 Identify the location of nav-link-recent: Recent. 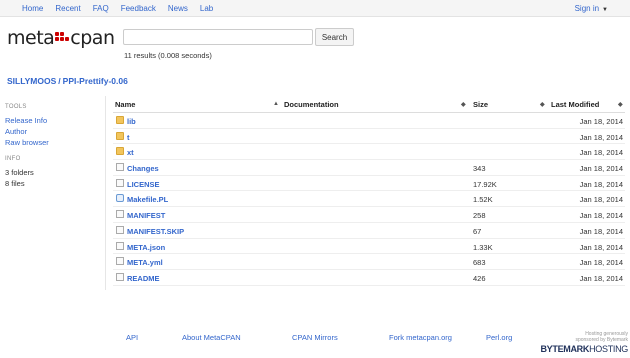
(67, 8).